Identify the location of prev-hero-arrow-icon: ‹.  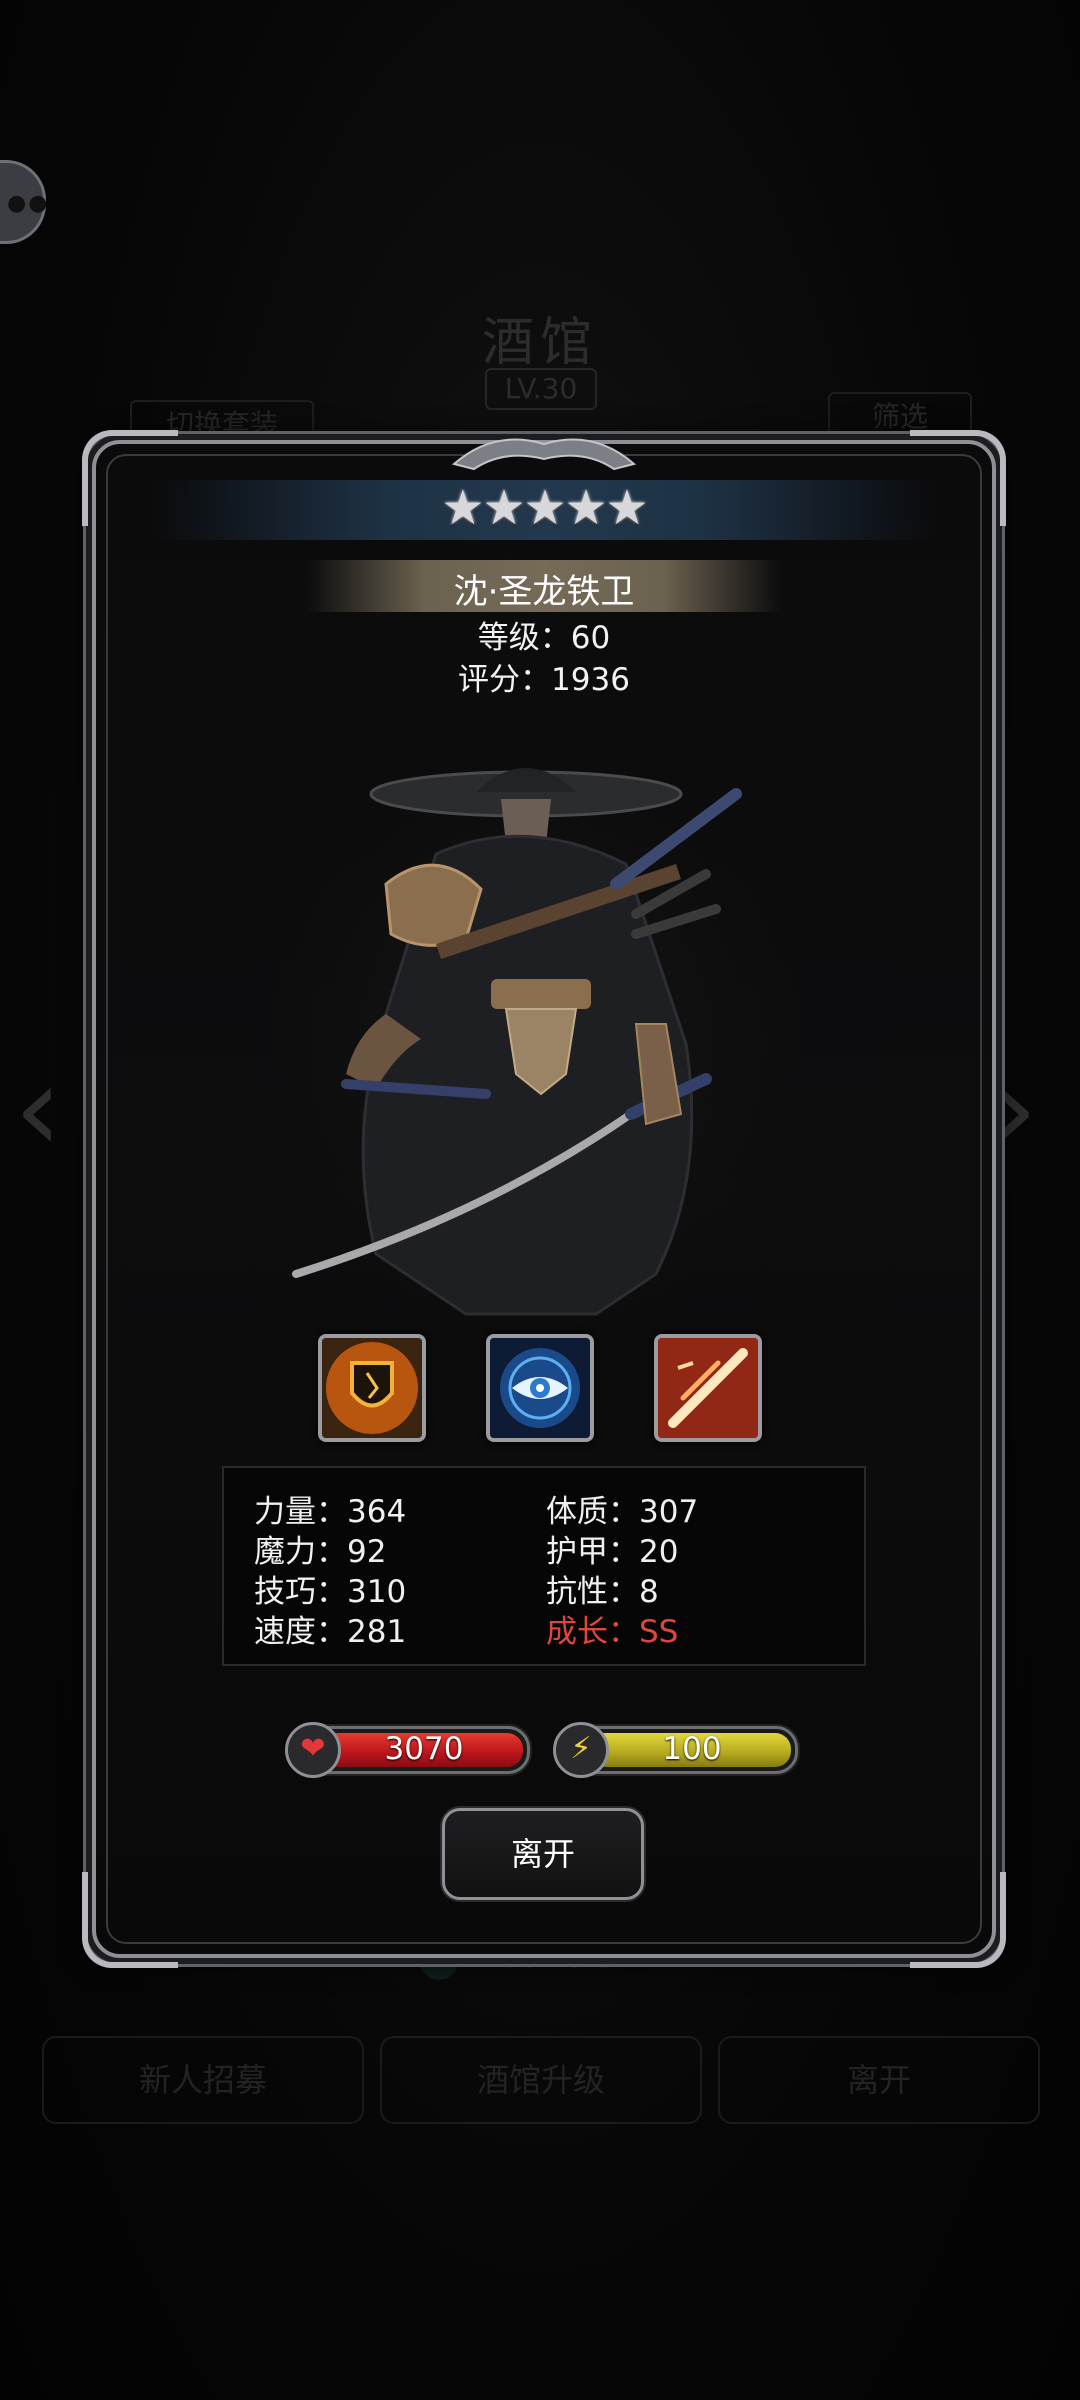
(38, 1109).